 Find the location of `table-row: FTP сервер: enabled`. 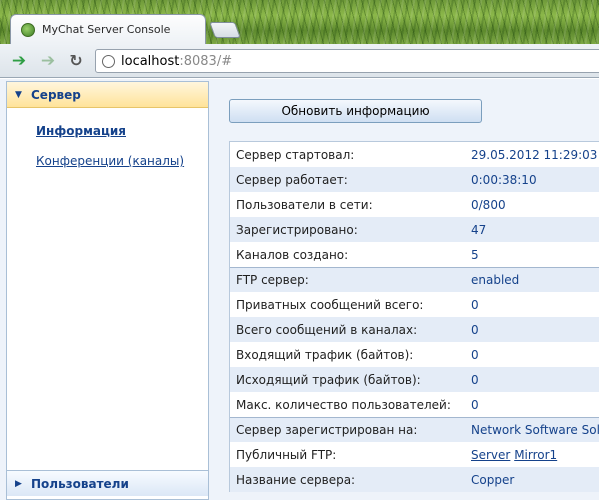

table-row: FTP сервер: enabled is located at coordinates (414, 279).